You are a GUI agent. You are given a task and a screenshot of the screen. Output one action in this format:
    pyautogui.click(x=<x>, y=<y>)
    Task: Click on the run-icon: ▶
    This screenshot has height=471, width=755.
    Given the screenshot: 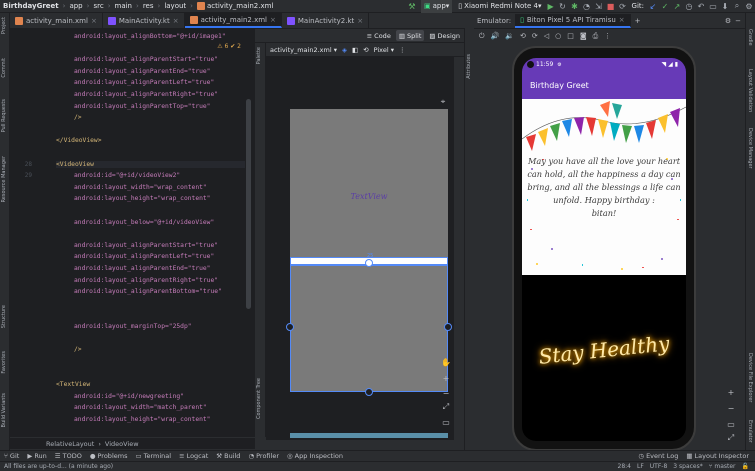 What is the action you would take?
    pyautogui.click(x=551, y=6)
    